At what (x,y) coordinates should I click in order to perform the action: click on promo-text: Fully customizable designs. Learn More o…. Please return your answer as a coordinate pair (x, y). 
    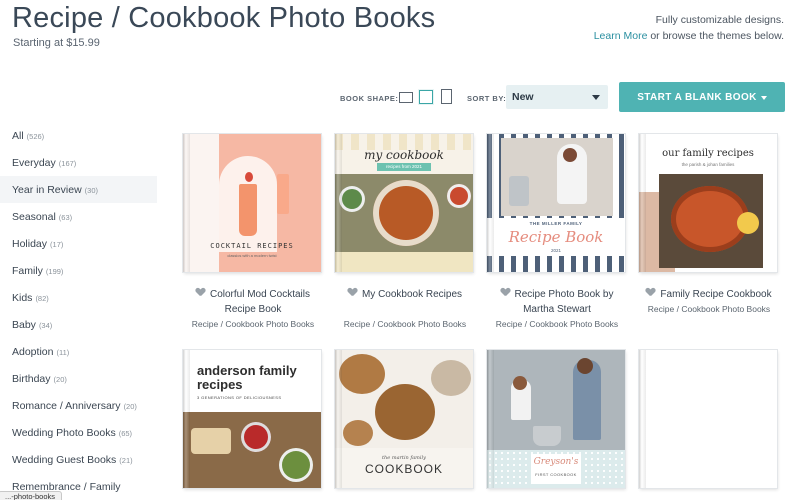
    Looking at the image, I should click on (689, 28).